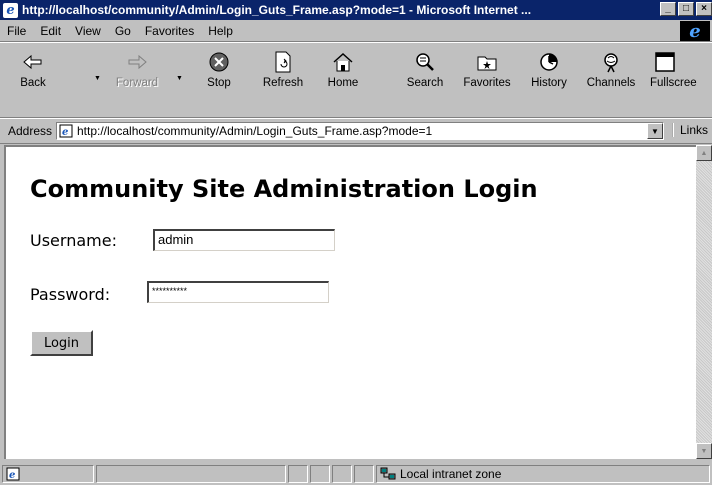 The width and height of the screenshot is (712, 485). Describe the element at coordinates (73, 240) in the screenshot. I see `username-label: Username:` at that location.